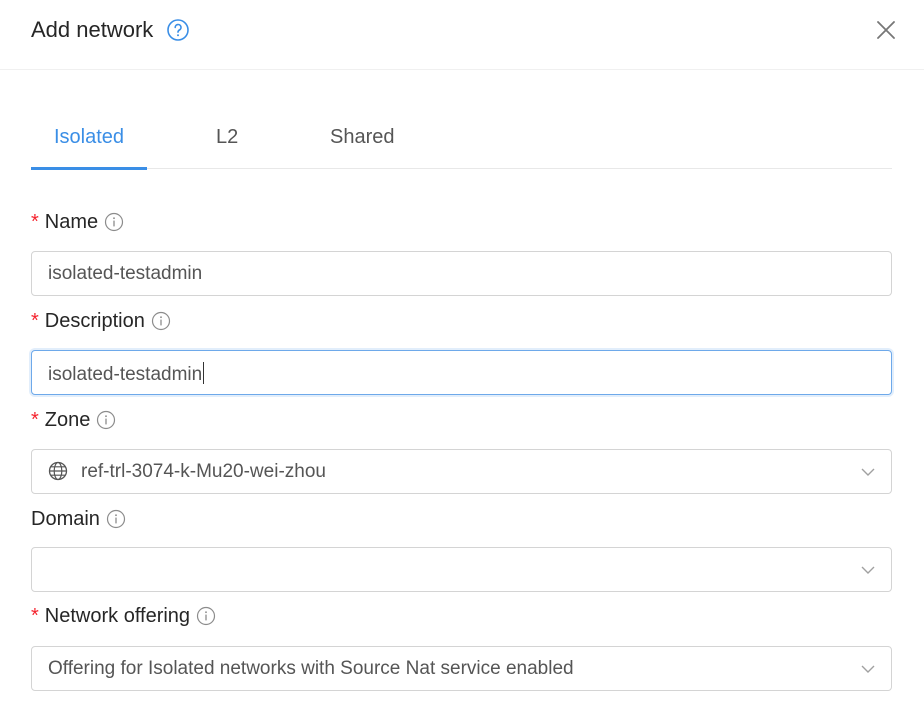 The width and height of the screenshot is (924, 702). I want to click on description-input: isolated-testadmin, so click(461, 372).